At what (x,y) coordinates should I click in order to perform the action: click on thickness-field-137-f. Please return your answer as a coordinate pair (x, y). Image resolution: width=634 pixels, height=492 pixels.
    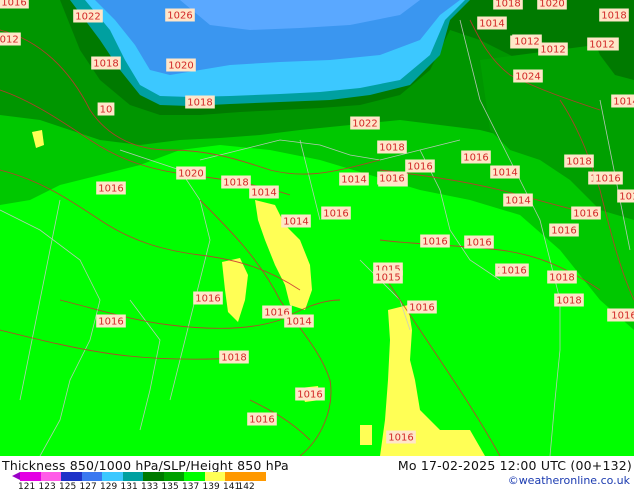
    Looking at the image, I should click on (366, 435).